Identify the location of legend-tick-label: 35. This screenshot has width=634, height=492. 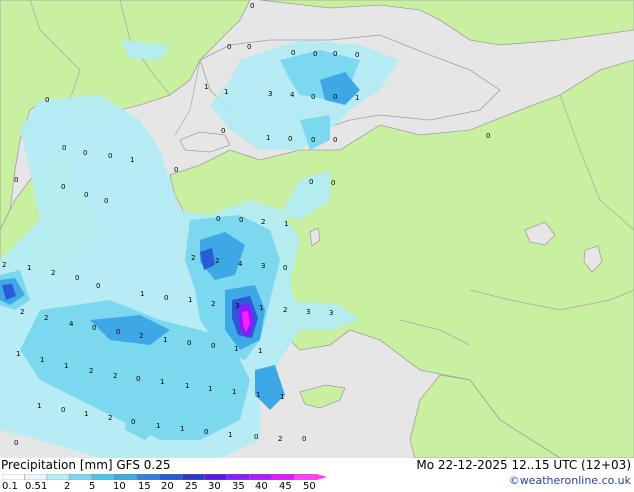
(238, 486).